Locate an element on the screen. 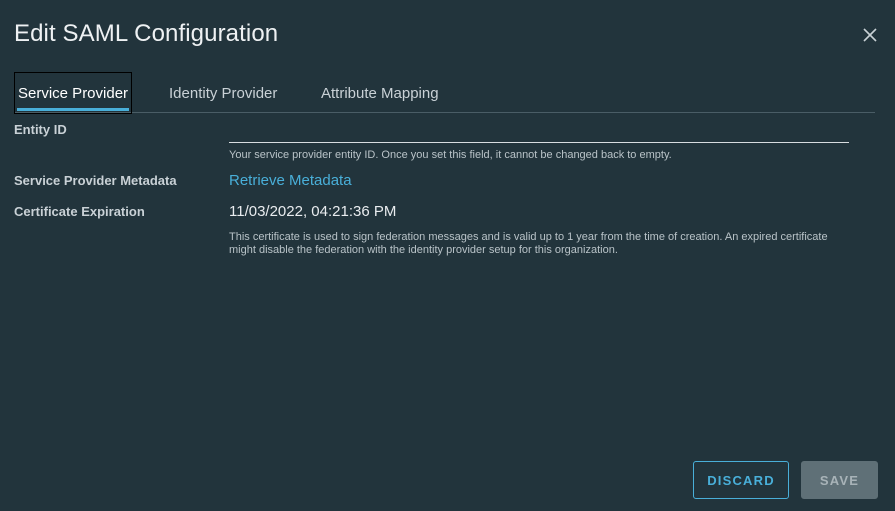  save-button: SAVE is located at coordinates (839, 480).